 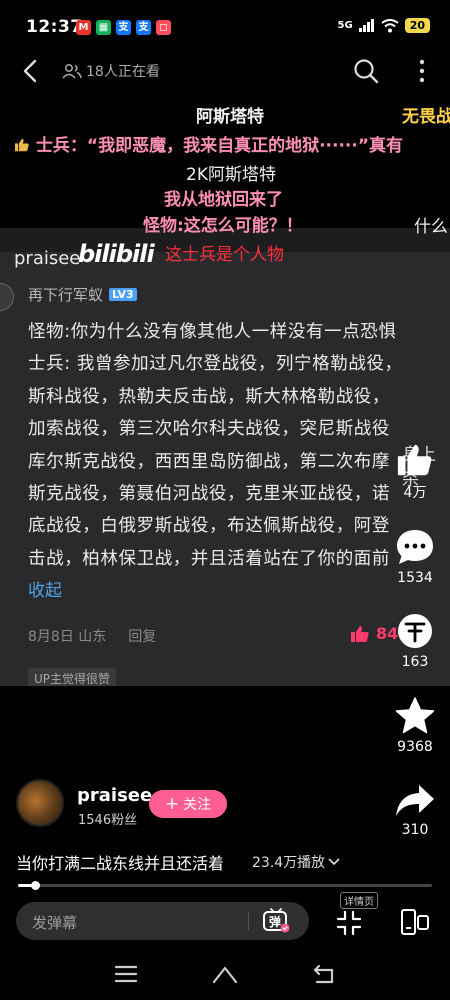 I want to click on menu-icon, so click(x=126, y=974).